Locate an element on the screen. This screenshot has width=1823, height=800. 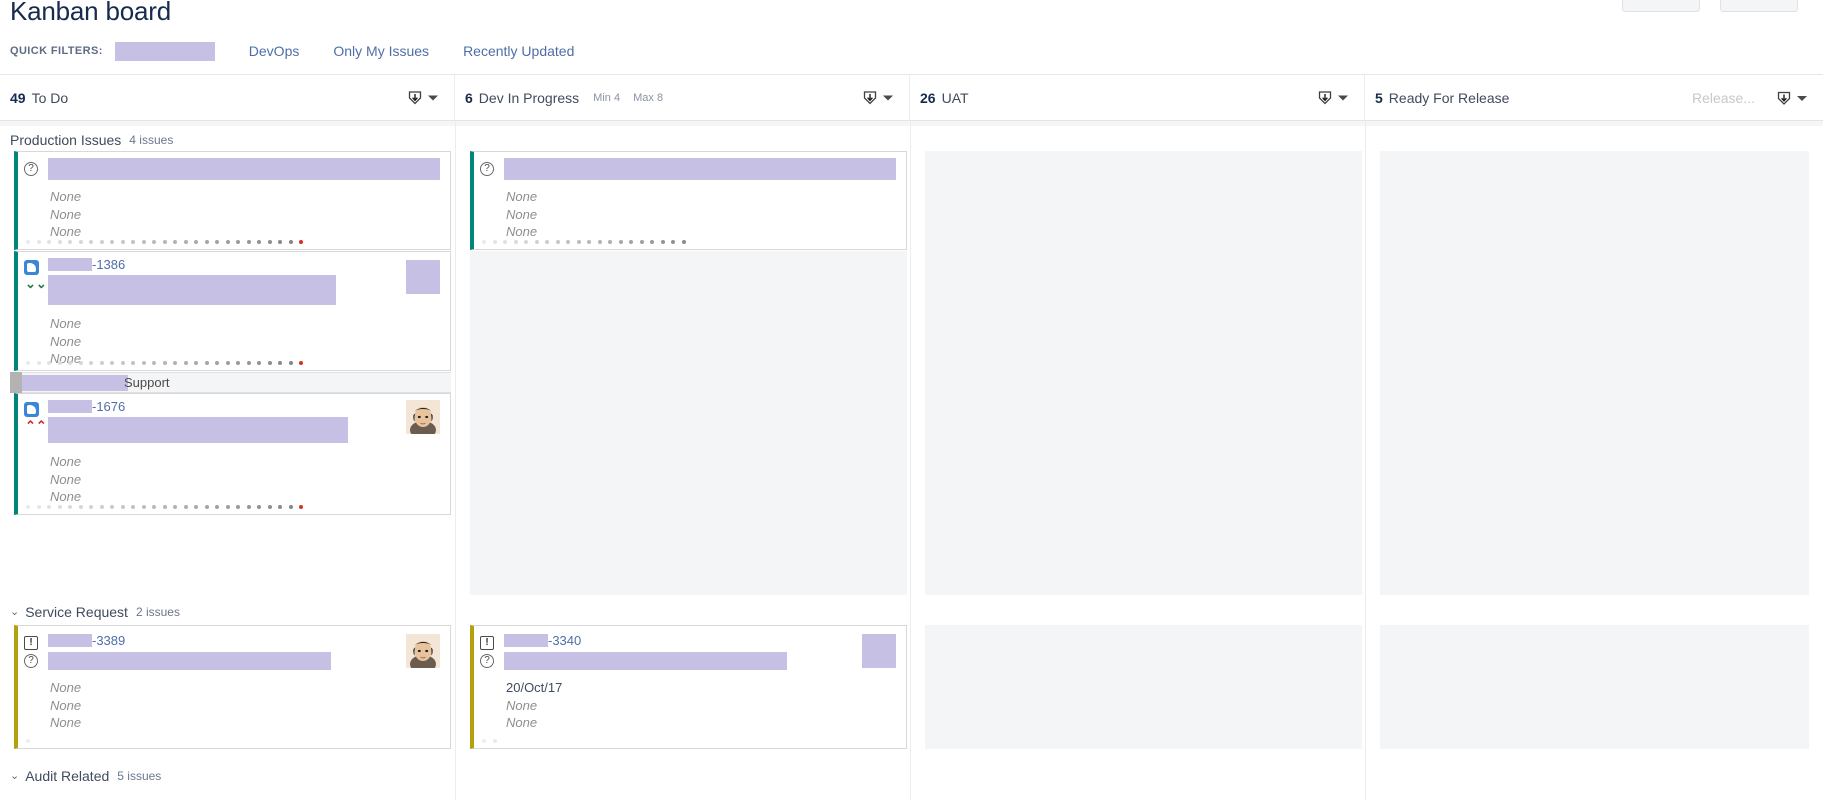
column-constraints-dev-in-progress: Min 4 Max 8 is located at coordinates (633, 98).